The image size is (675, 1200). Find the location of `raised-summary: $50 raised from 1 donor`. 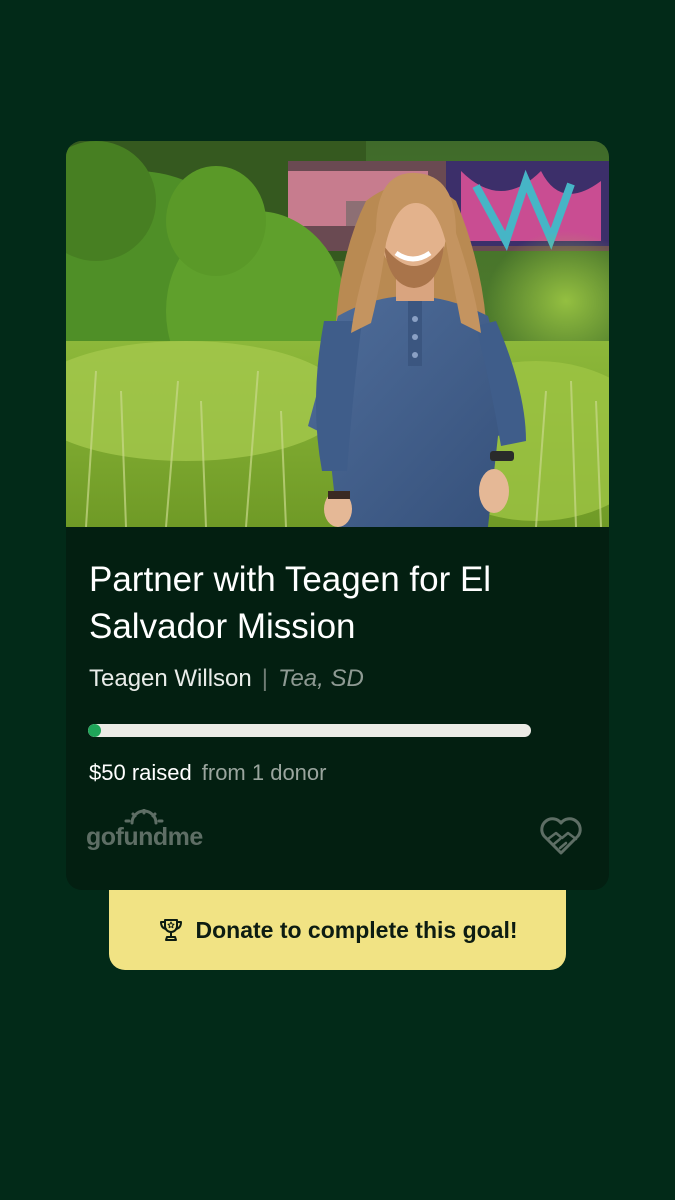

raised-summary: $50 raised from 1 donor is located at coordinates (207, 773).